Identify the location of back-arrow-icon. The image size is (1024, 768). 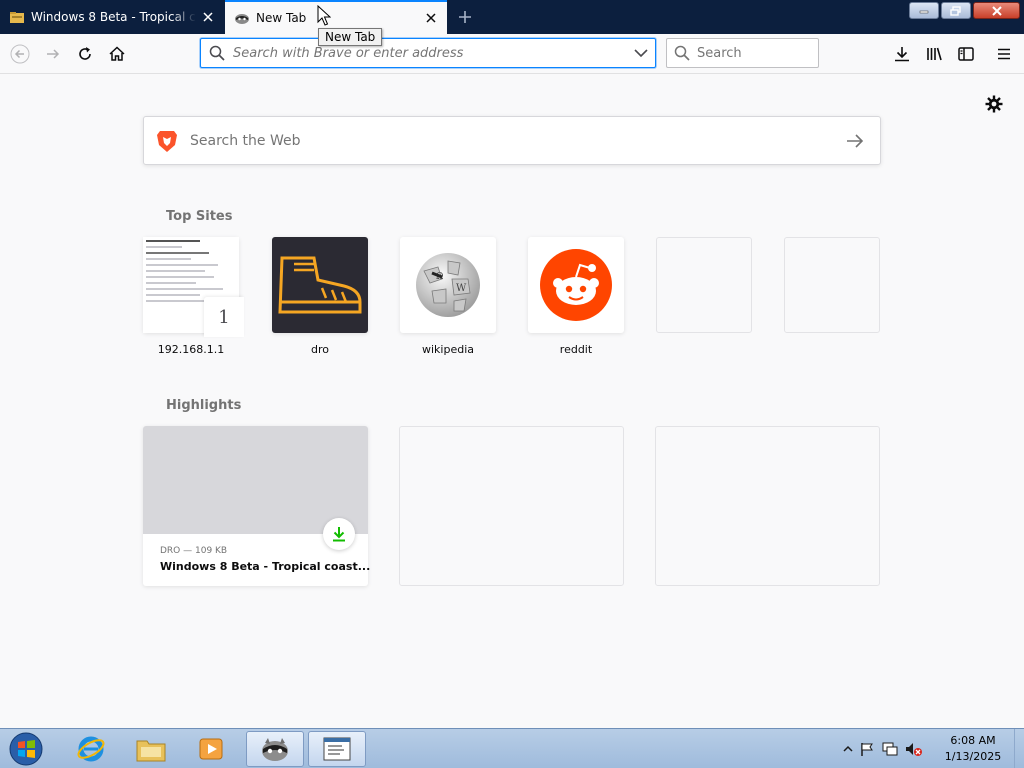
(20, 54).